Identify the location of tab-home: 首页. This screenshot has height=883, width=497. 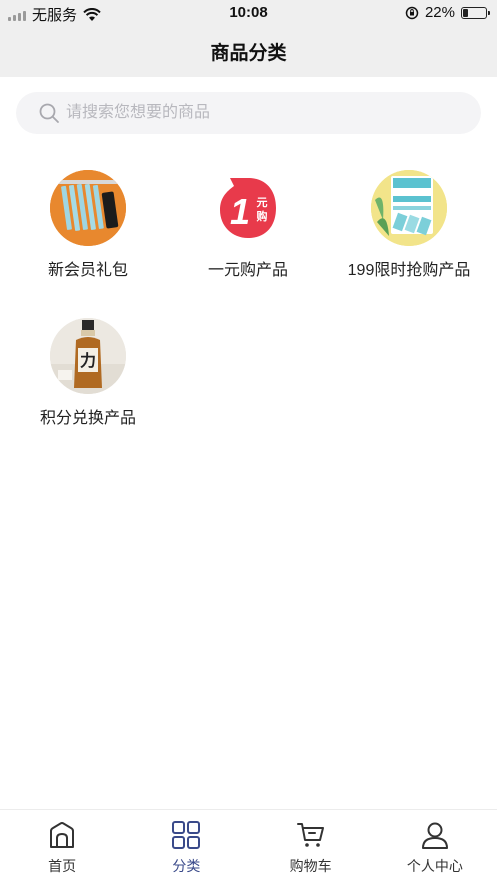
(62, 846).